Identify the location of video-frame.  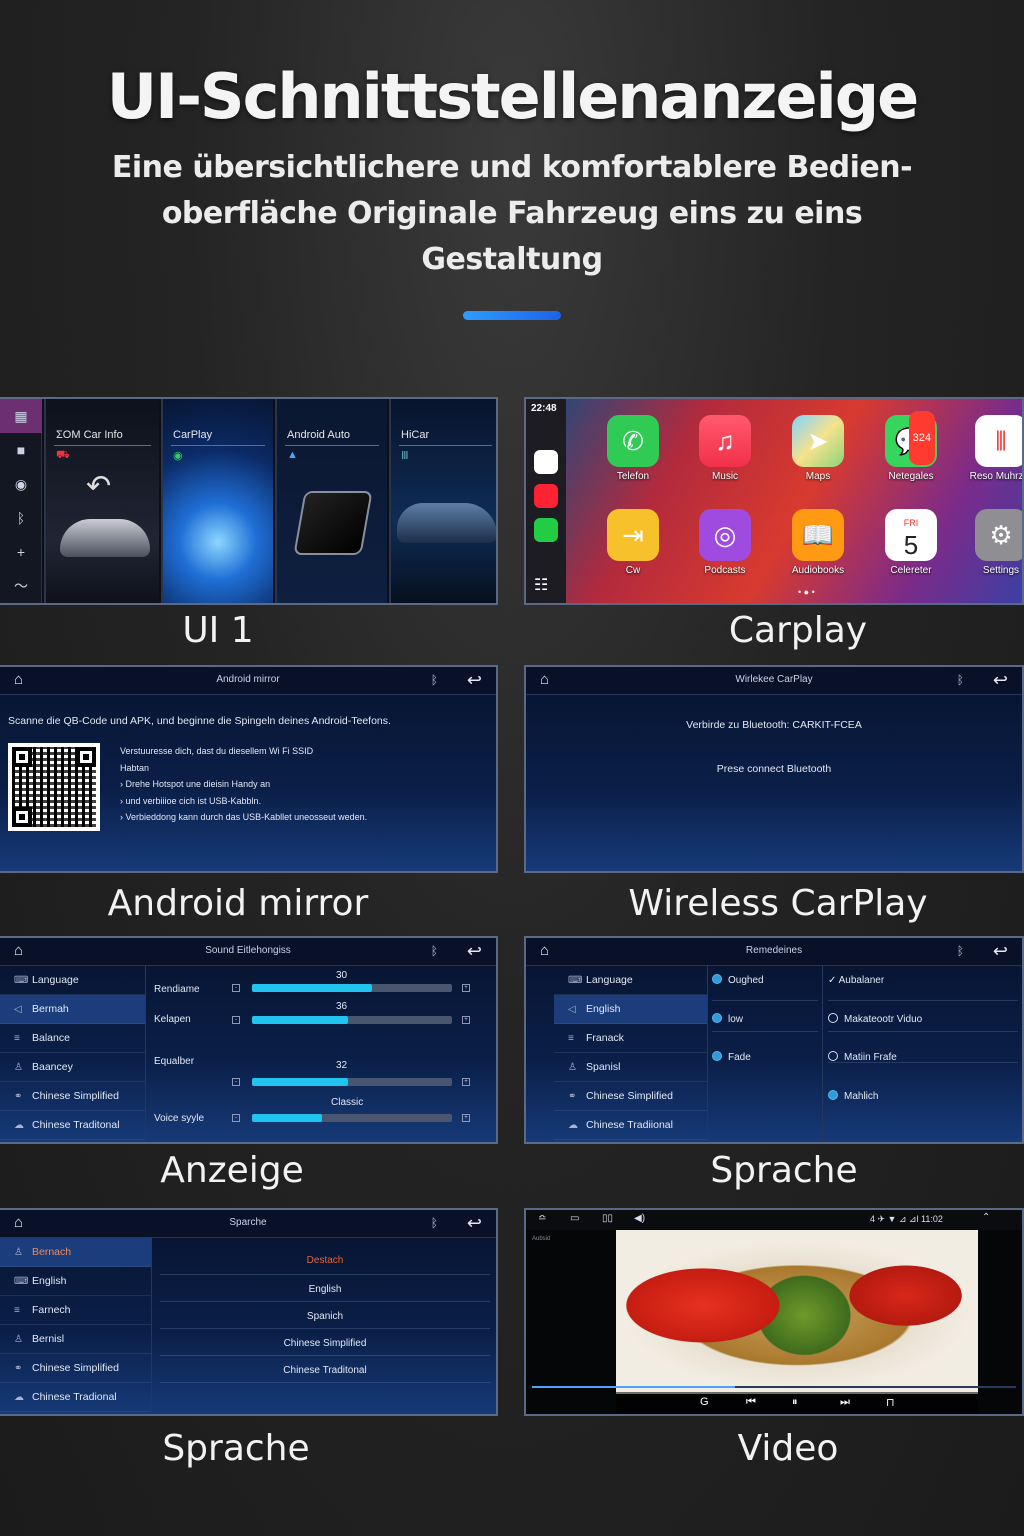
(797, 1312).